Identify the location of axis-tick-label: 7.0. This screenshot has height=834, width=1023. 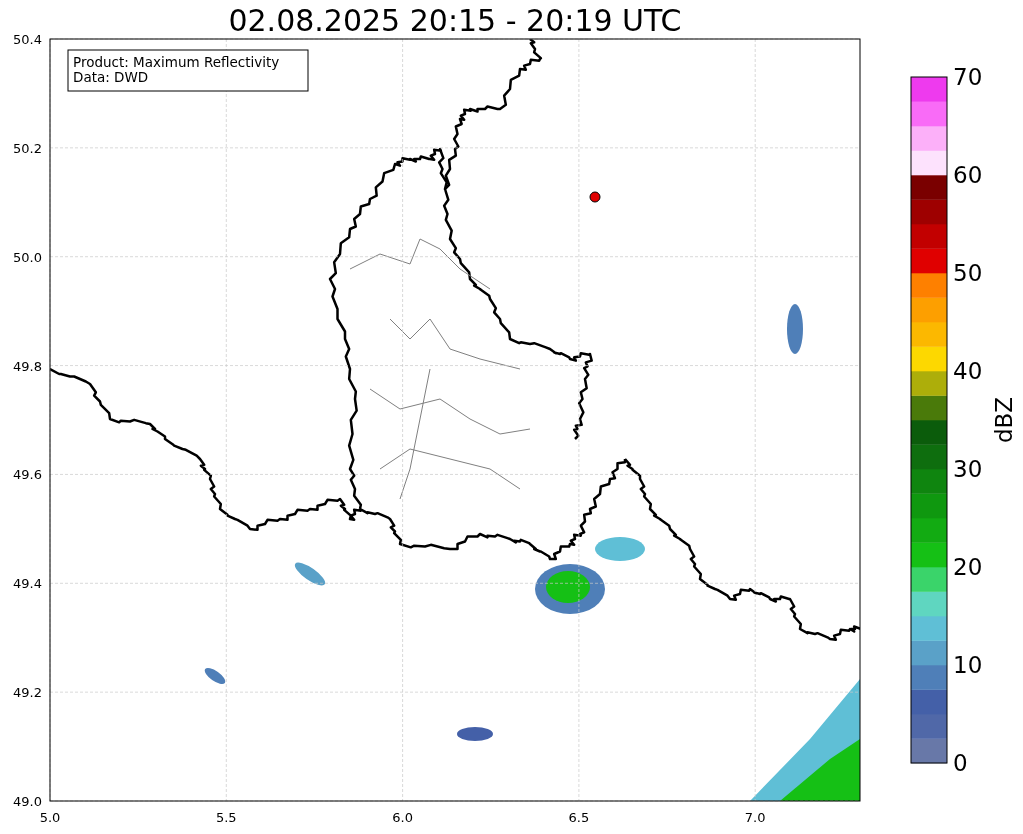
(755, 817).